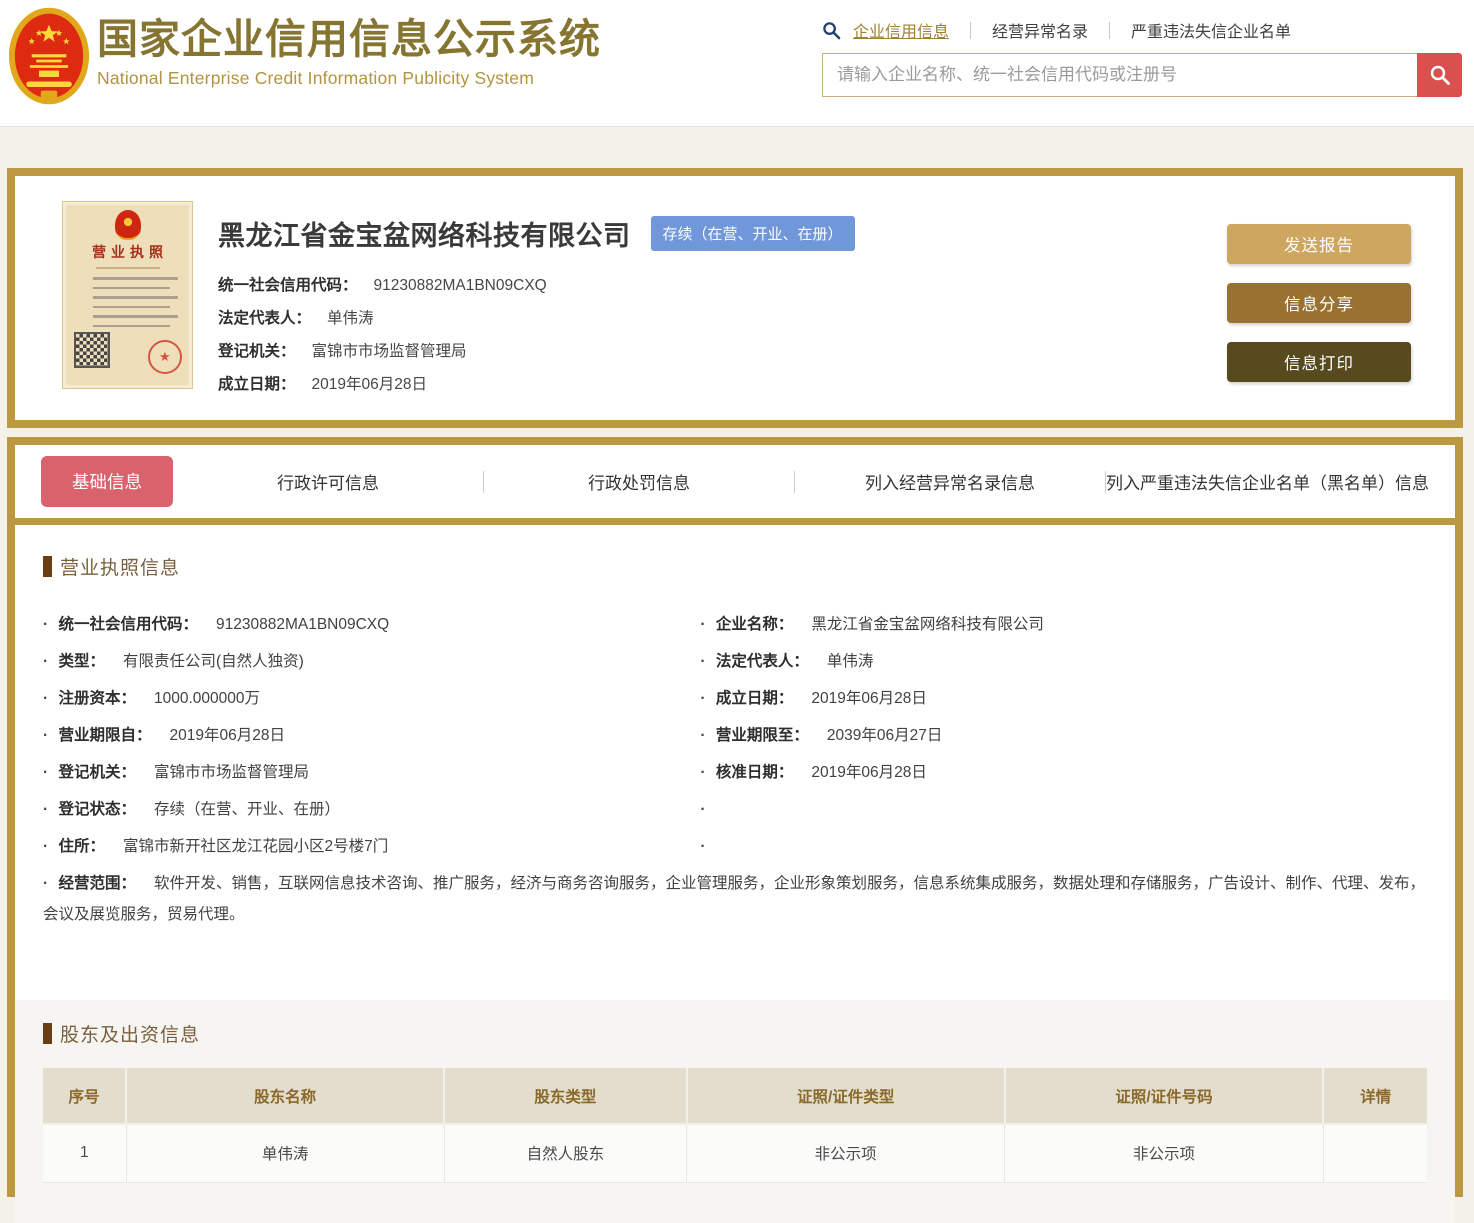 This screenshot has height=1223, width=1474. Describe the element at coordinates (846, 1096) in the screenshot. I see `col-certificate-type: 证照/证件类型` at that location.